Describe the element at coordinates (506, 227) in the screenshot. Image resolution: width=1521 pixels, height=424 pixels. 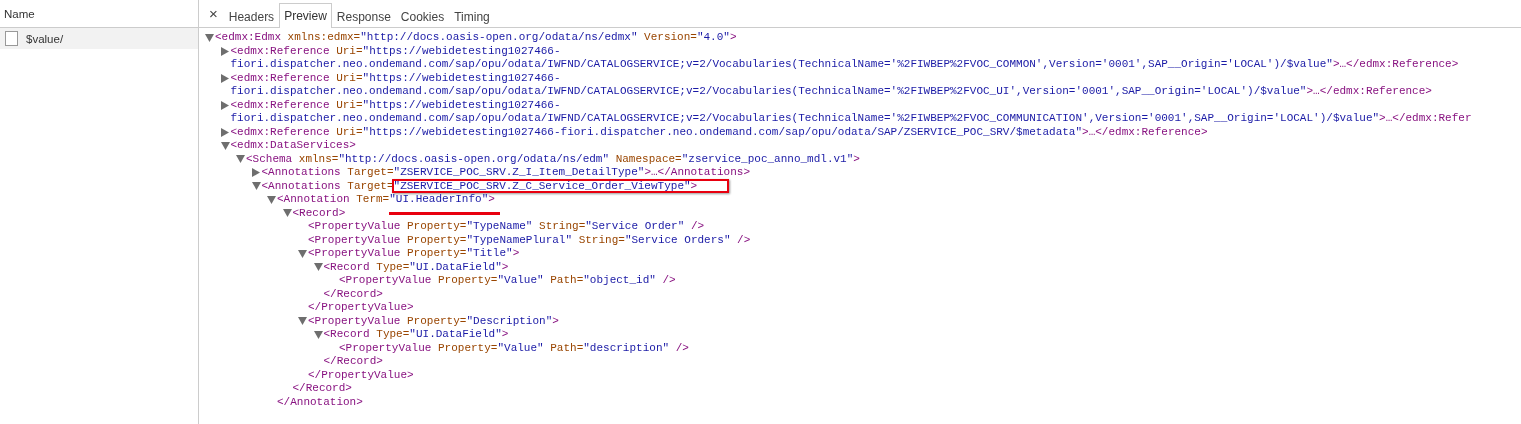
I see `code-line: <PropertyValue Property="TypeName" String="Service Order" />` at that location.